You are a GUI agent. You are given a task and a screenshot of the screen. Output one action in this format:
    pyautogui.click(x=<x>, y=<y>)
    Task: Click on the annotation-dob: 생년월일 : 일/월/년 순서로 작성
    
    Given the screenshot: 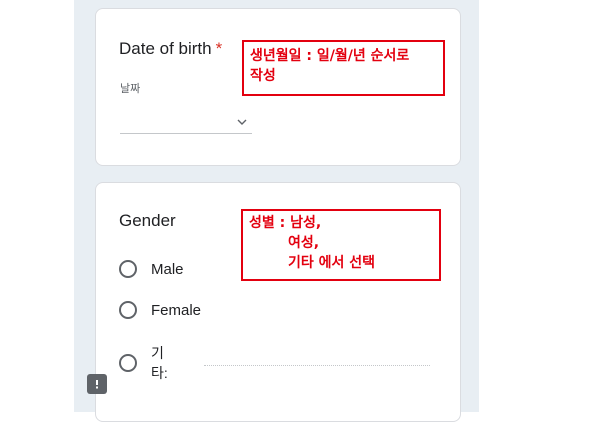 What is the action you would take?
    pyautogui.click(x=343, y=68)
    